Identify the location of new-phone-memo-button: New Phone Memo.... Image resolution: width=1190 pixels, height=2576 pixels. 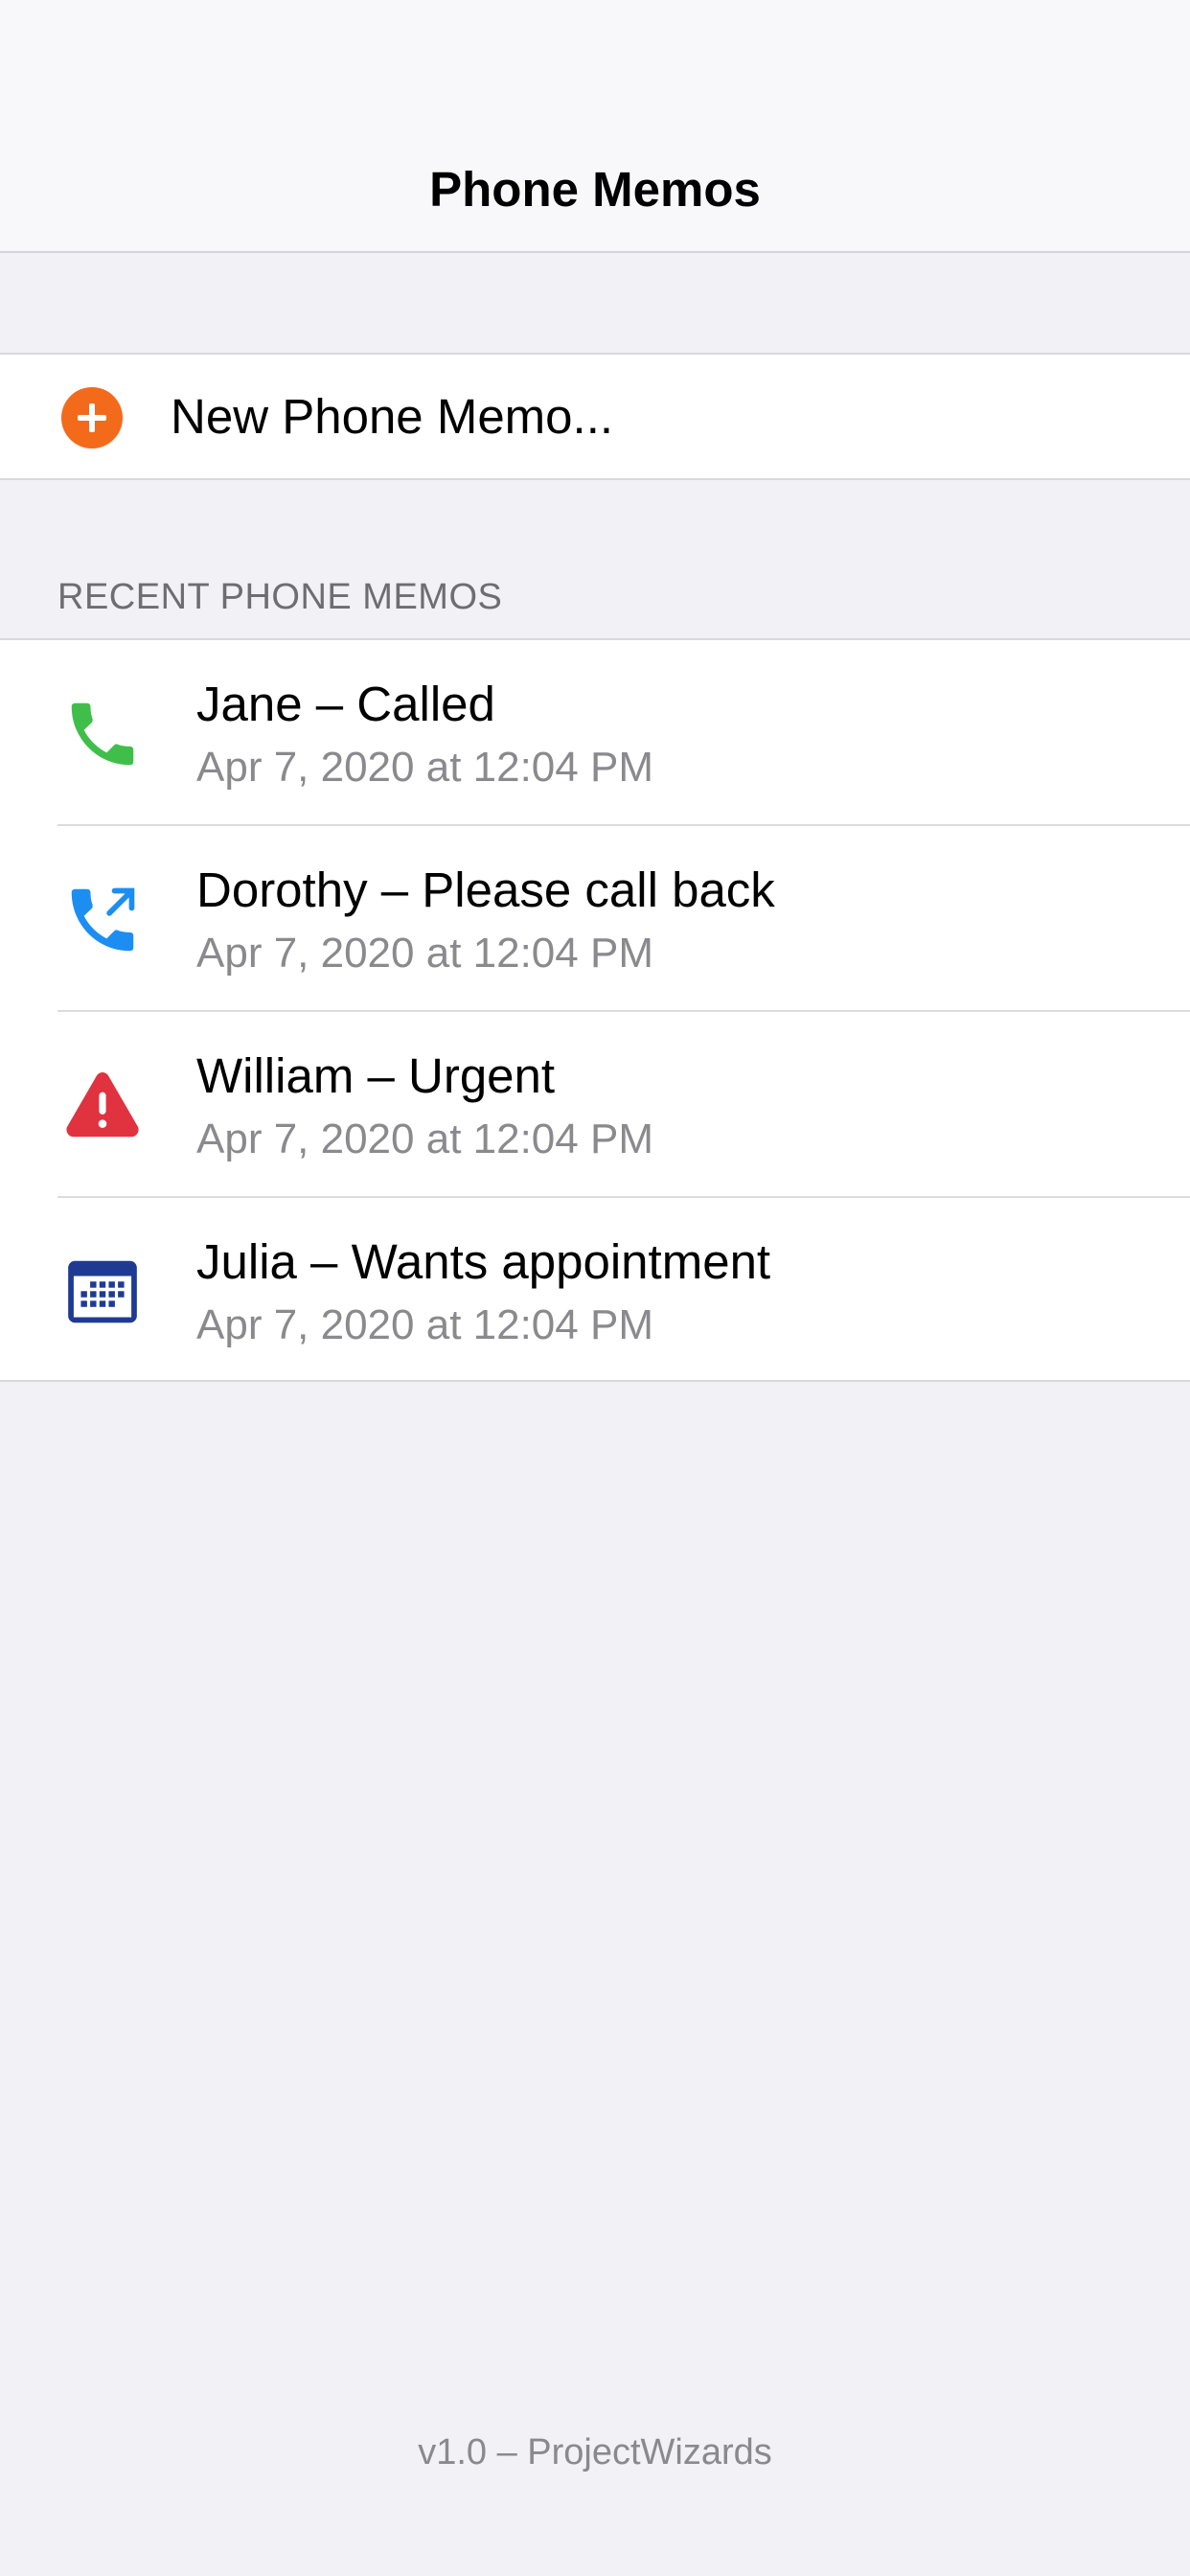
(595, 416).